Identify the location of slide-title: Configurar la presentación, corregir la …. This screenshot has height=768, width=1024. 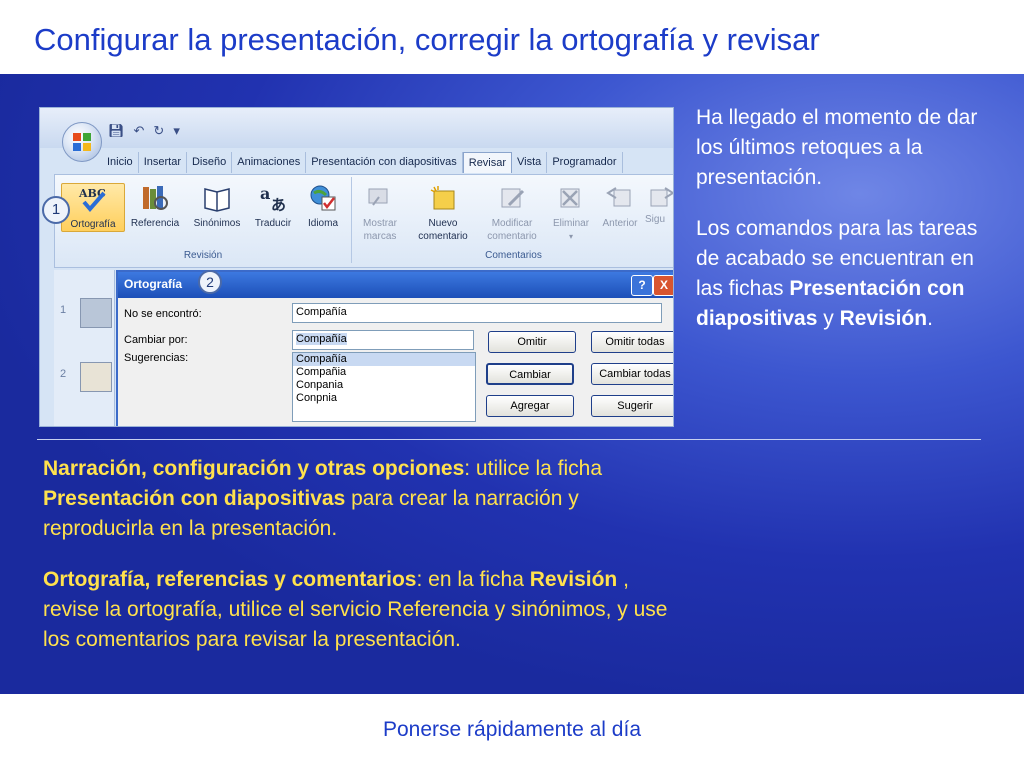
(427, 39).